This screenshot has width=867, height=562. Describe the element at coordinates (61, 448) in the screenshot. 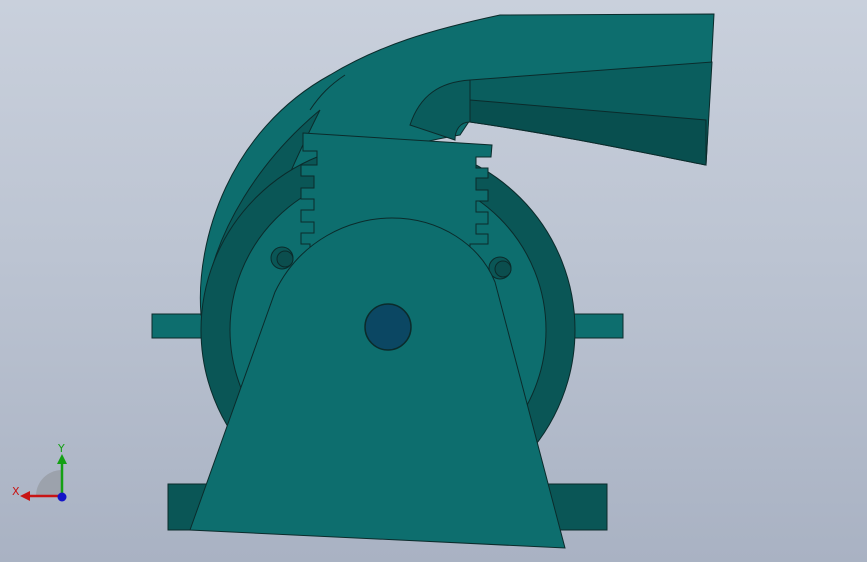

I see `triad-y-label: Y` at that location.